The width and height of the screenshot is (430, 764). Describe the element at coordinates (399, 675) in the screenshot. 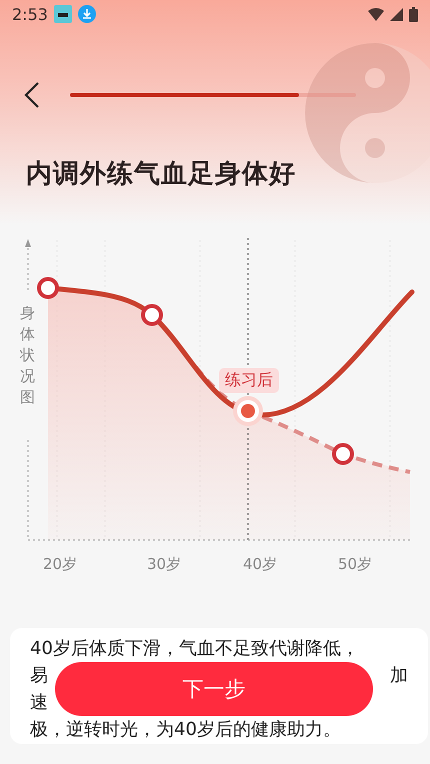

I see `info-text: 加` at that location.